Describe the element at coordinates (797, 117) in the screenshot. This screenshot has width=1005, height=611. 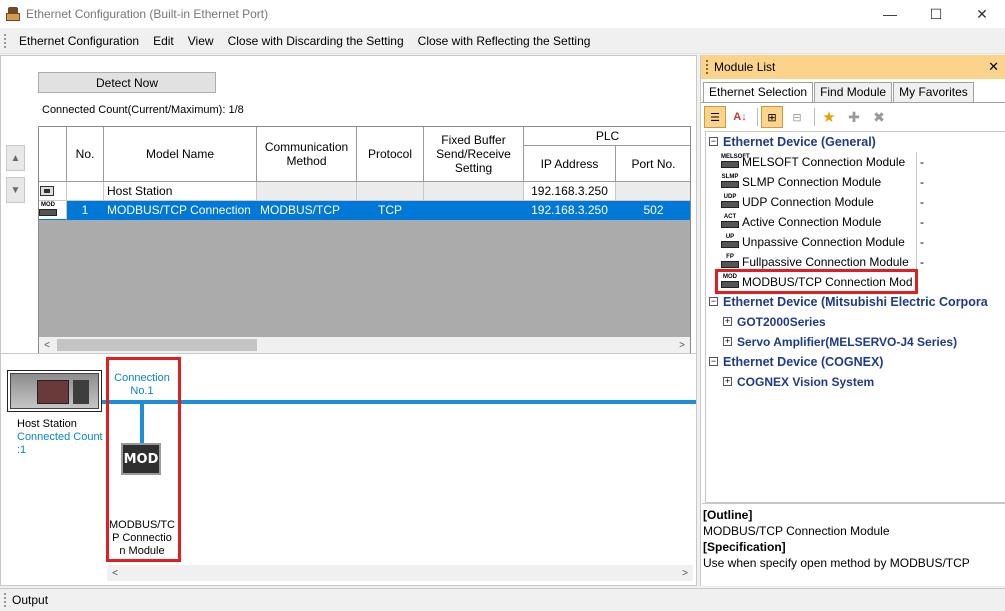
I see `collapse-all-button: ⊟` at that location.